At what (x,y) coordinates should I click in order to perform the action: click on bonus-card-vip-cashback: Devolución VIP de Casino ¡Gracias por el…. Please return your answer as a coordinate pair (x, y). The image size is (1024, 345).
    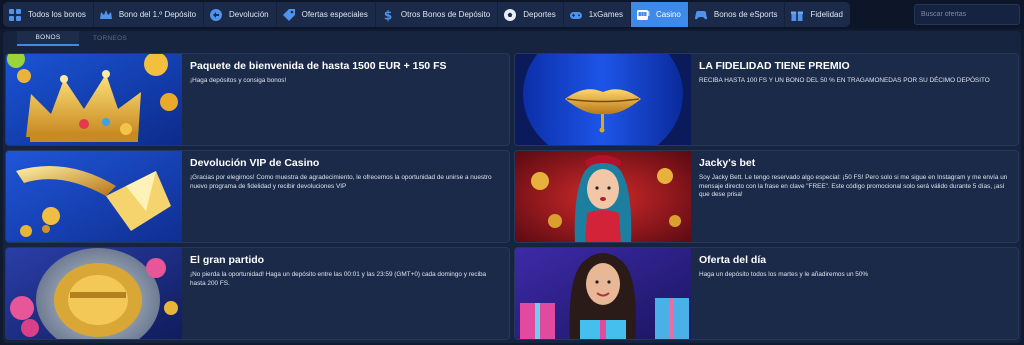
    Looking at the image, I should click on (257, 196).